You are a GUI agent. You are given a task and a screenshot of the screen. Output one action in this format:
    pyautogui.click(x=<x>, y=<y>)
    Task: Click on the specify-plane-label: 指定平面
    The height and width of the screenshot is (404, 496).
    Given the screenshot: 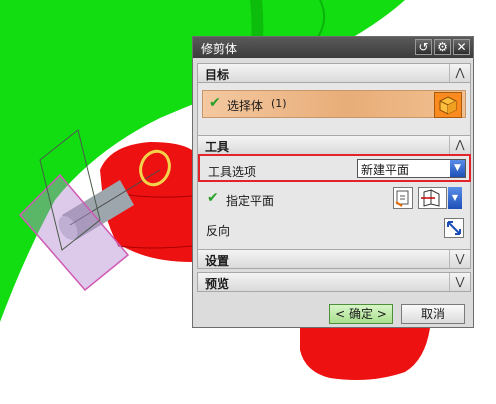 What is the action you would take?
    pyautogui.click(x=250, y=201)
    